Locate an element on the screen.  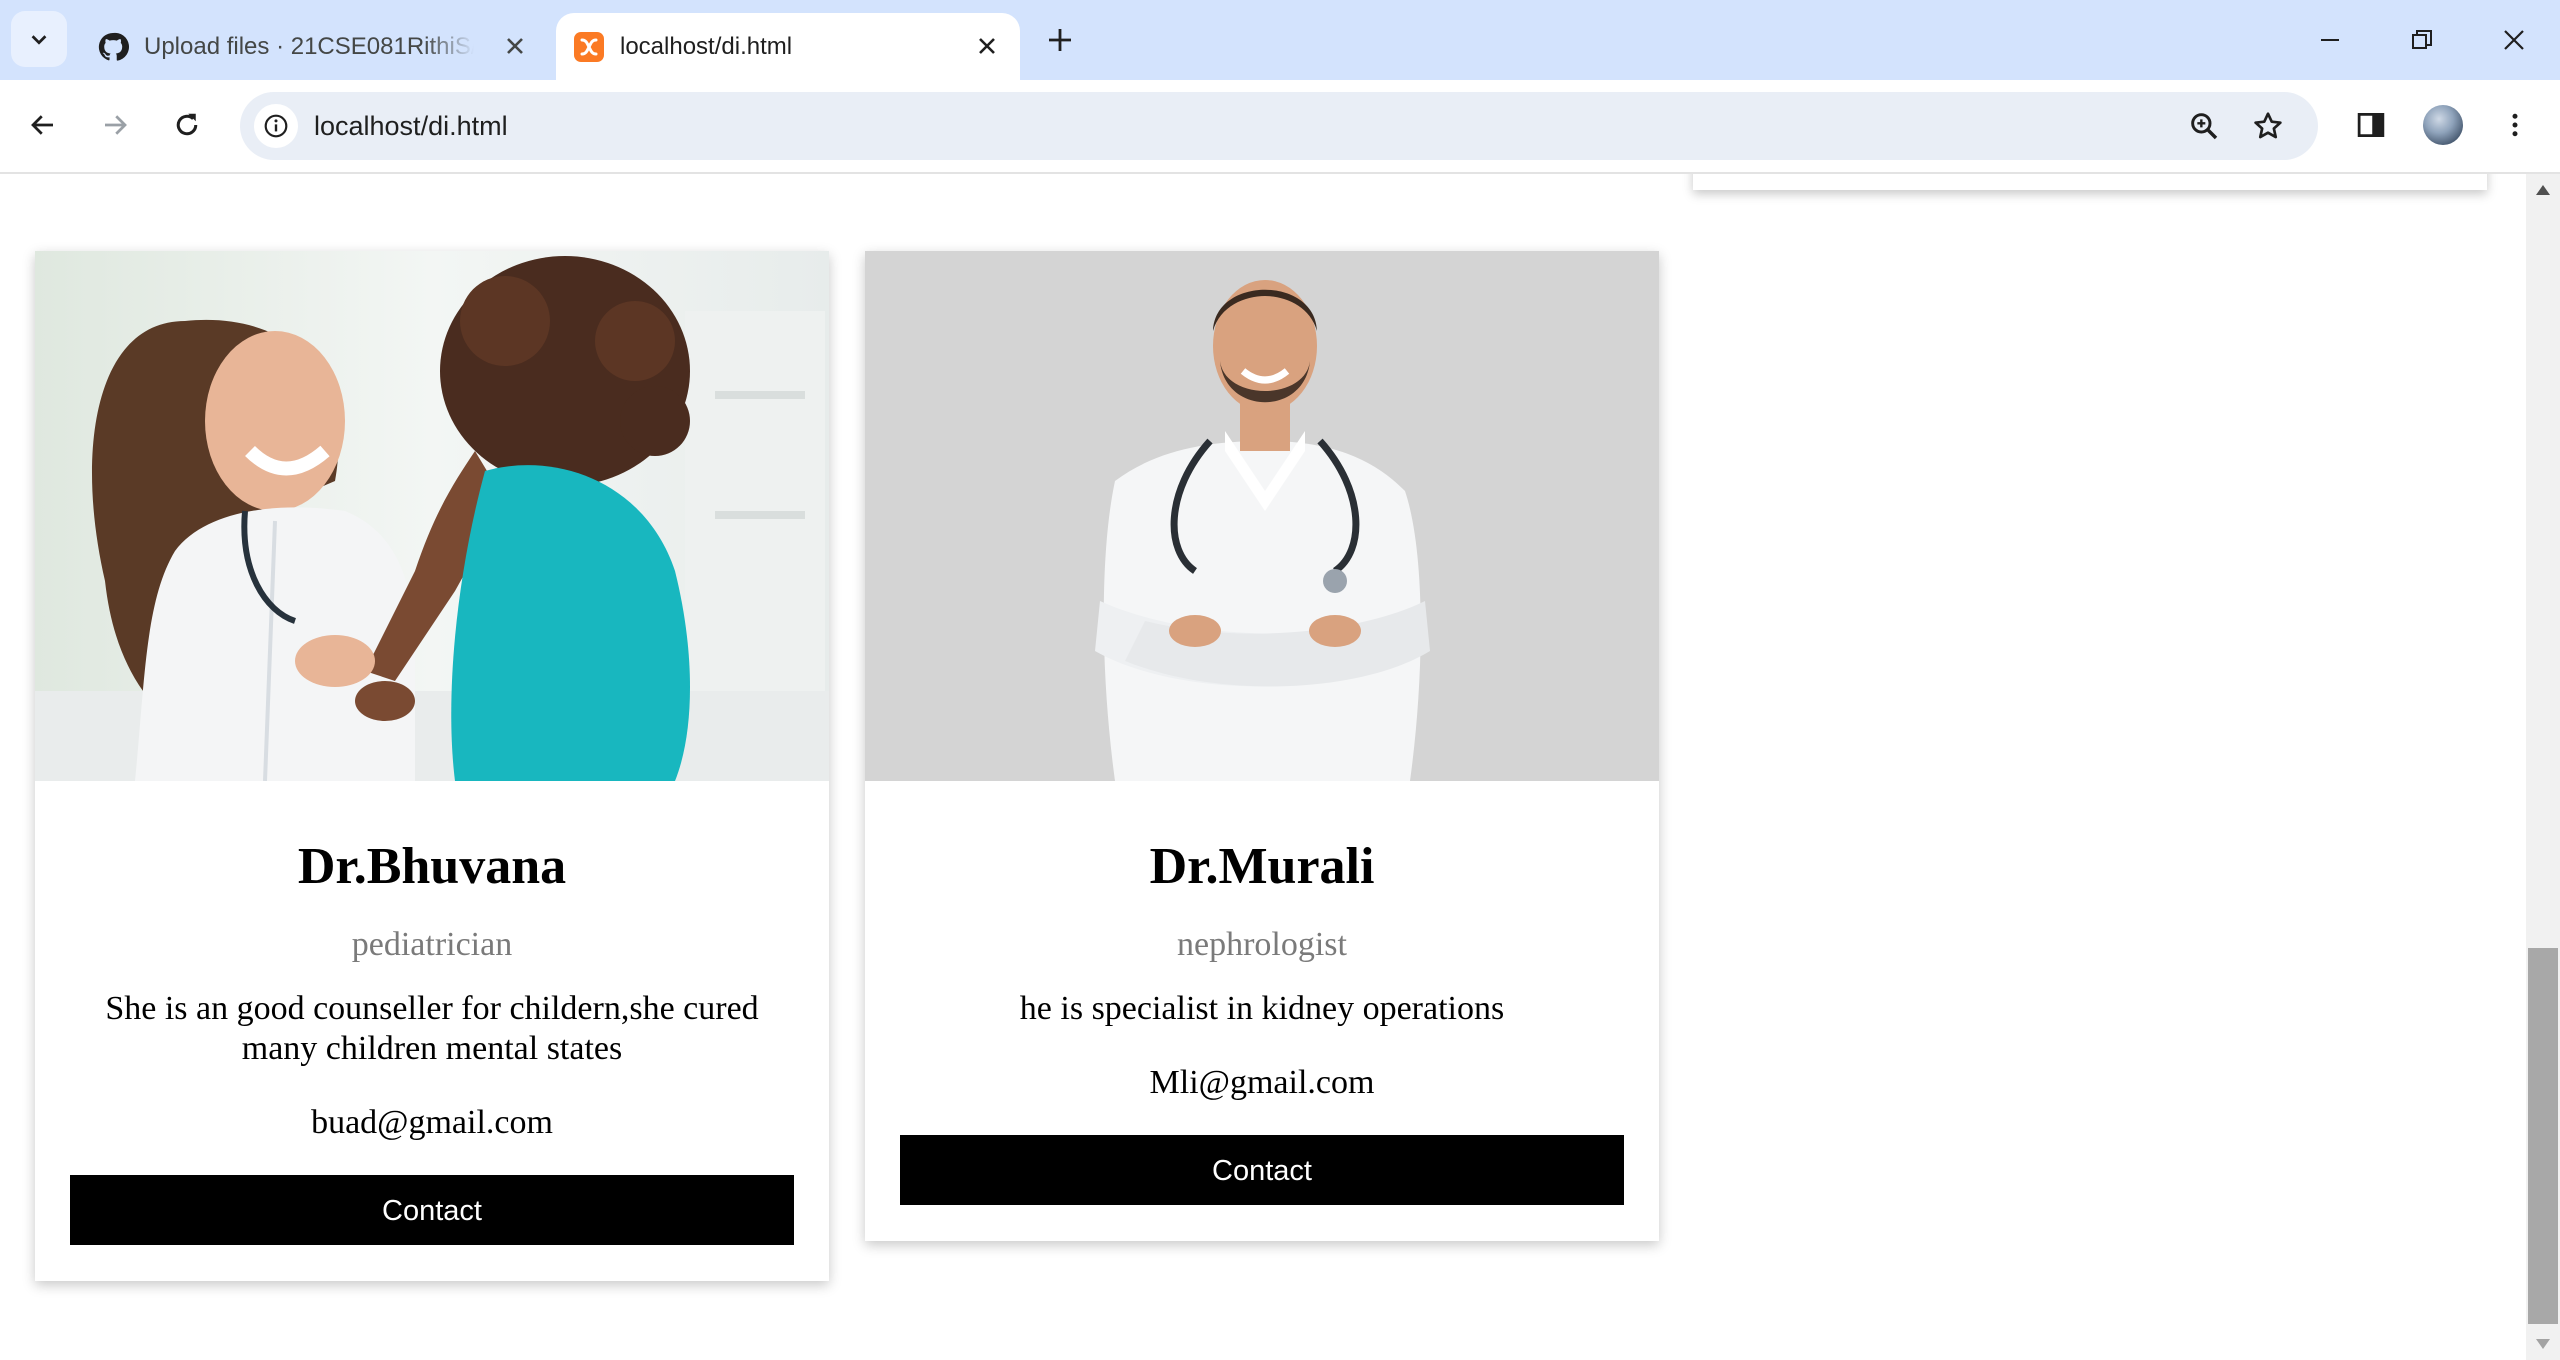
triangle-down-icon is located at coordinates (2543, 1344).